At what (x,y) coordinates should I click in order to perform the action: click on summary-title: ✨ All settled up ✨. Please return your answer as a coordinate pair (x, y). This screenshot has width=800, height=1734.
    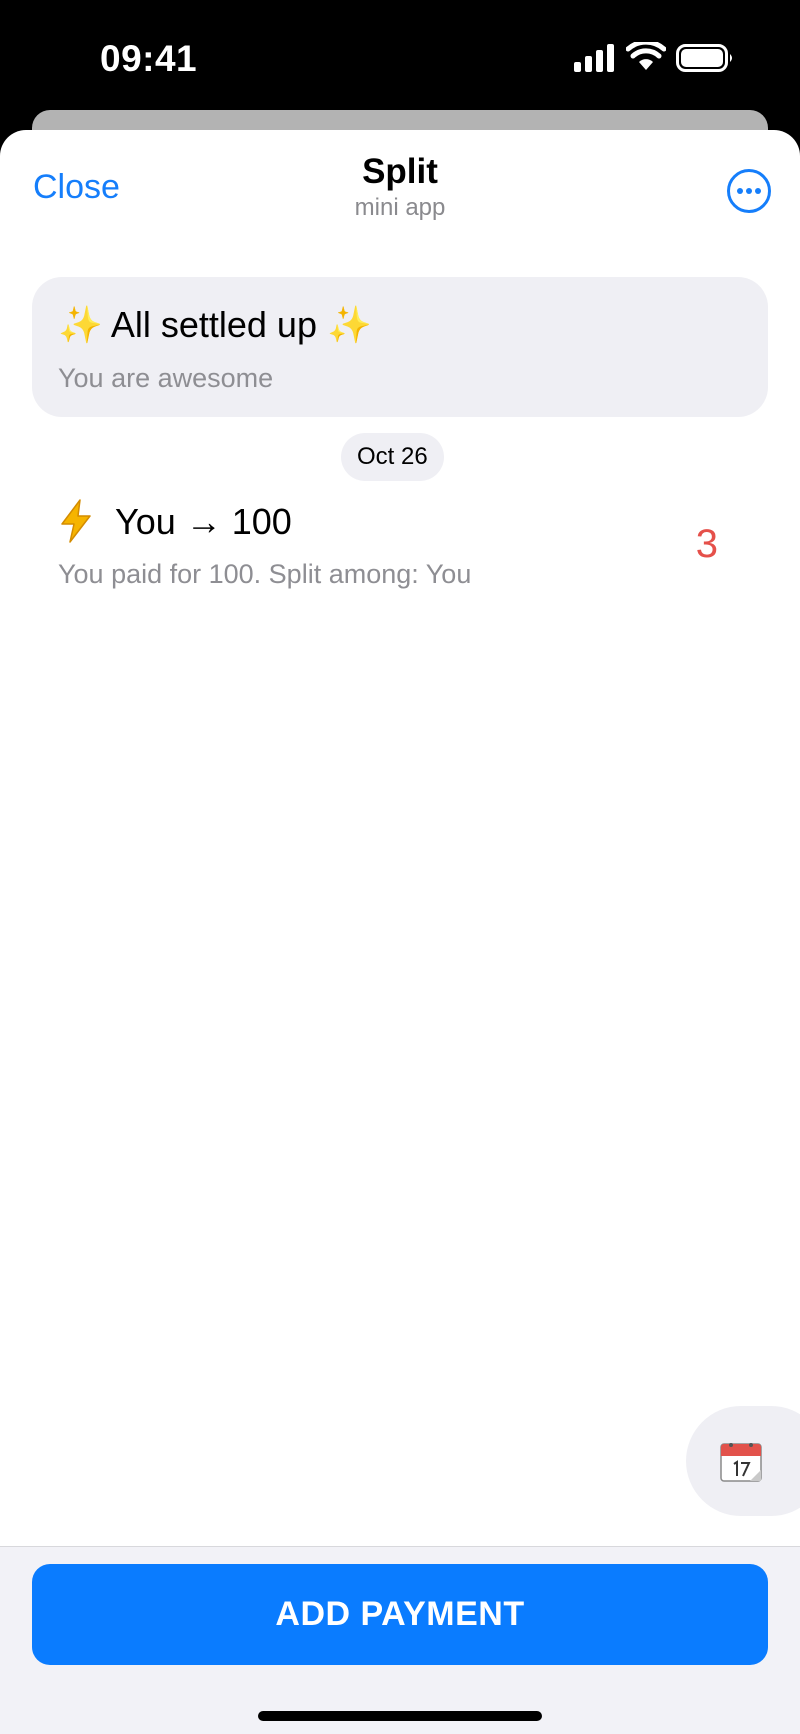
    Looking at the image, I should click on (215, 324).